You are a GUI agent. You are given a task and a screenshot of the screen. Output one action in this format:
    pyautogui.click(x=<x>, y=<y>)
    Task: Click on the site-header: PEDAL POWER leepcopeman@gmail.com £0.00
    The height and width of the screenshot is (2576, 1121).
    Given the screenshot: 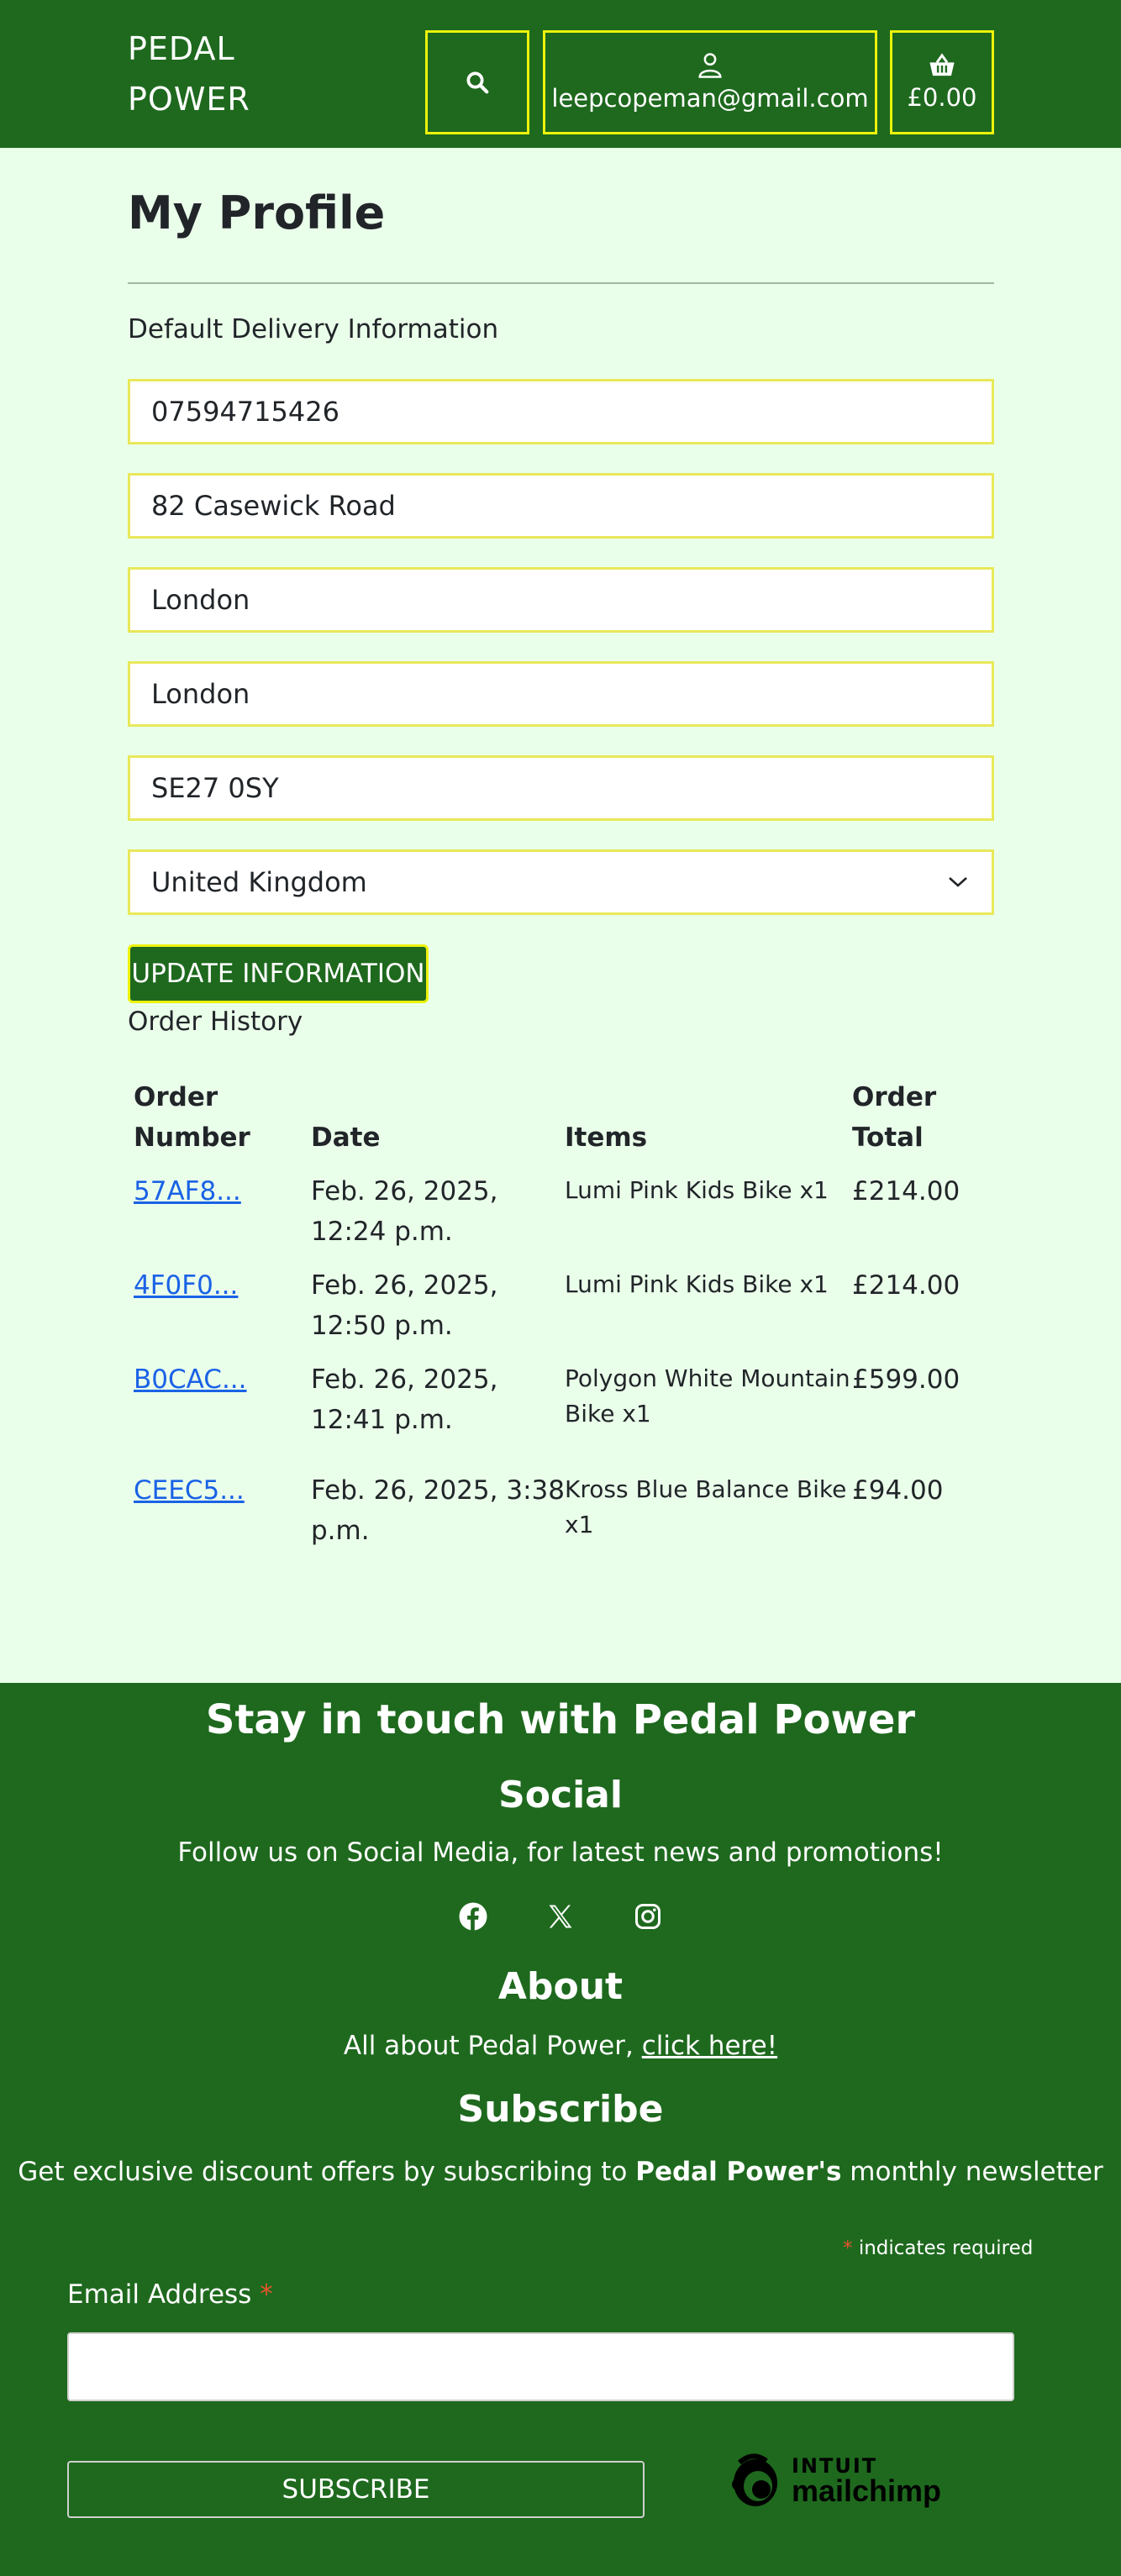 What is the action you would take?
    pyautogui.click(x=560, y=74)
    